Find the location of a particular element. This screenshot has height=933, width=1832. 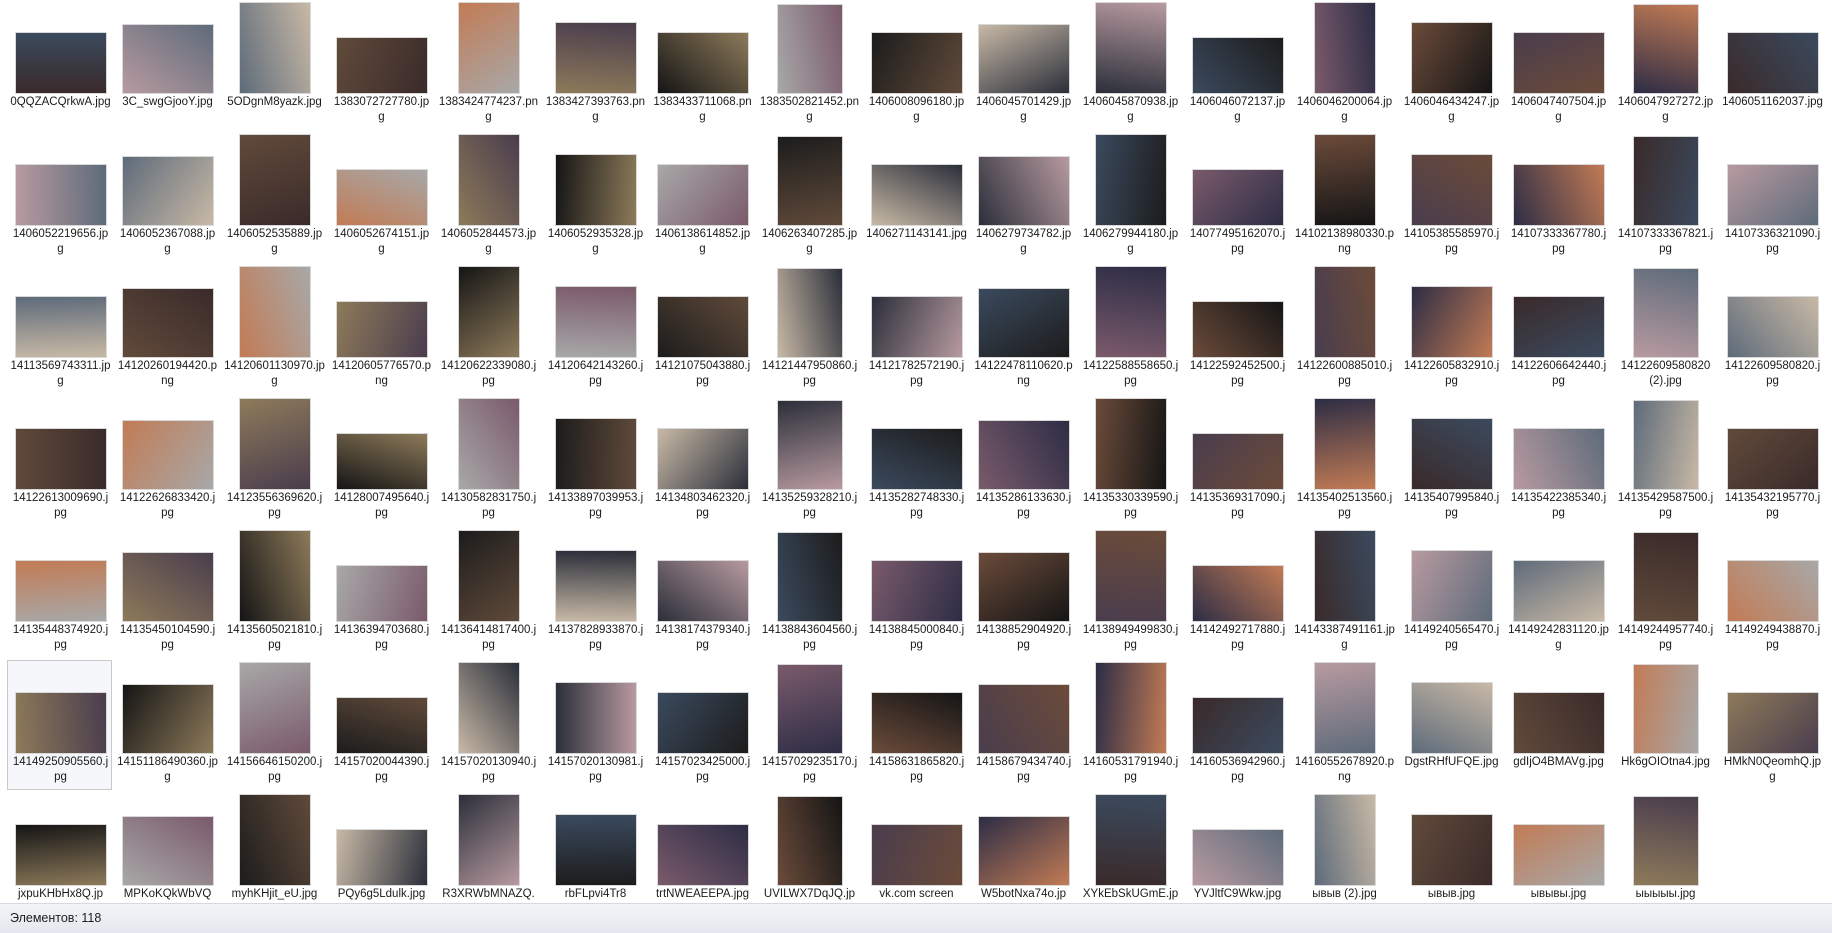

file-item: 14135422385340.jpg is located at coordinates (1557, 461).